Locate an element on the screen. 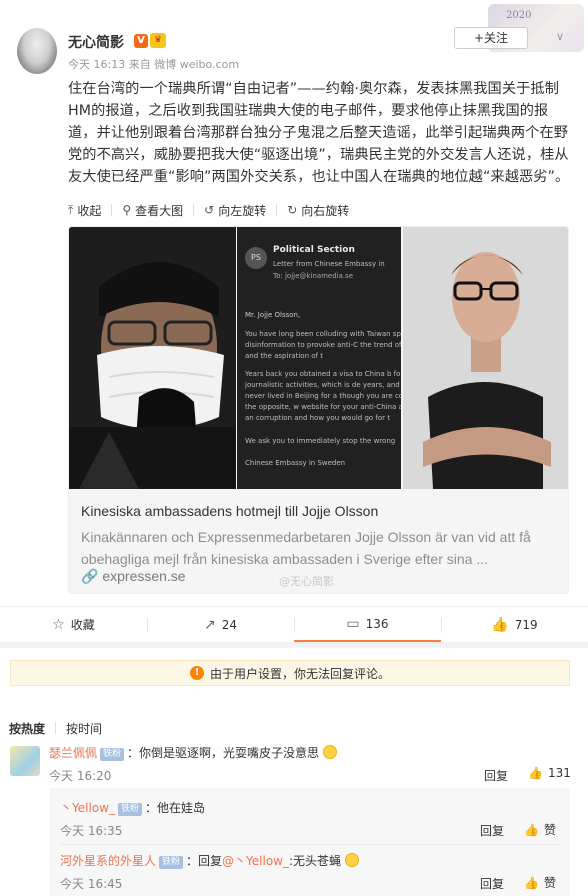 The height and width of the screenshot is (896, 588). rotate-right-button: ↻ 向右旋转 is located at coordinates (318, 210).